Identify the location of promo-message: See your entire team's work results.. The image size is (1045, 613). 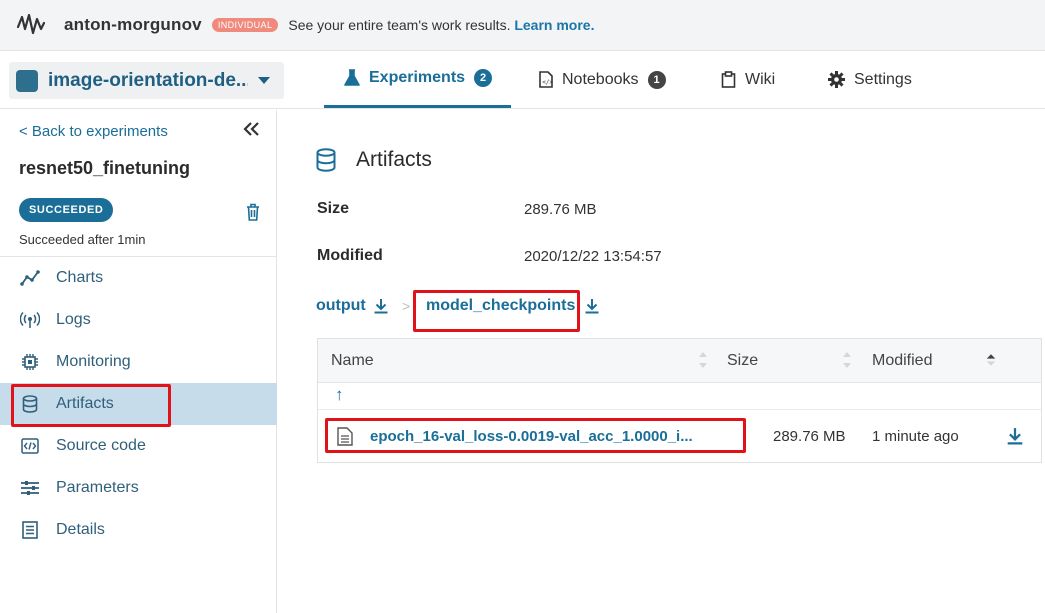
(399, 25).